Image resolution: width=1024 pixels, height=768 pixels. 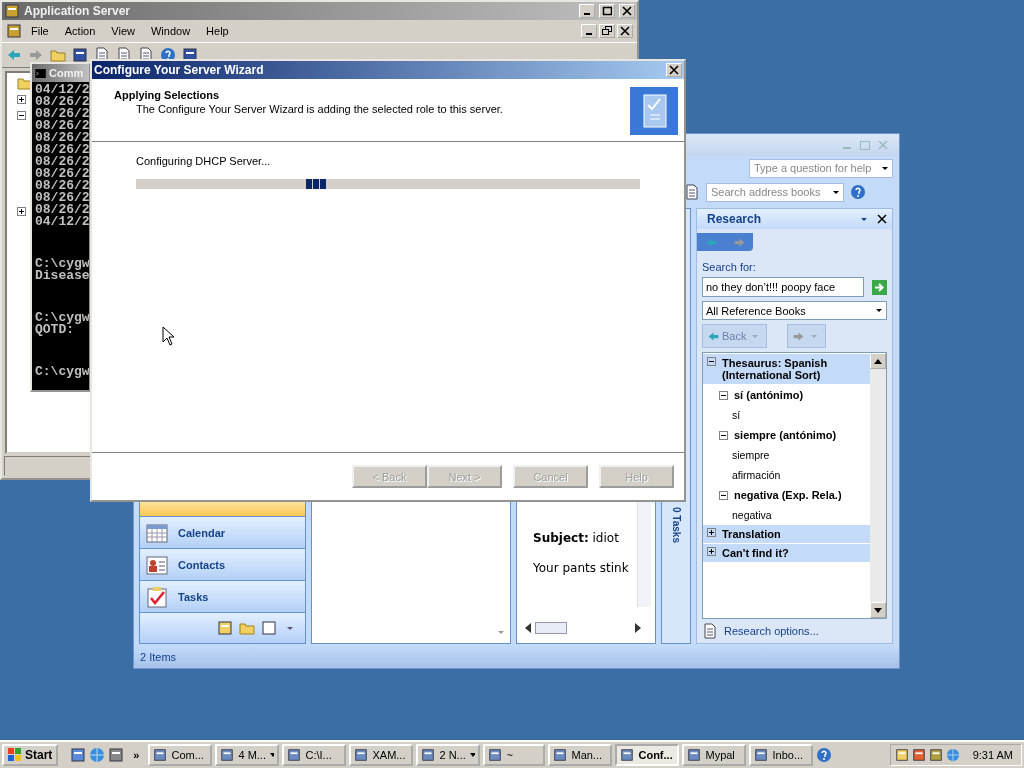 What do you see at coordinates (78, 11) in the screenshot?
I see `window-title: Application Server` at bounding box center [78, 11].